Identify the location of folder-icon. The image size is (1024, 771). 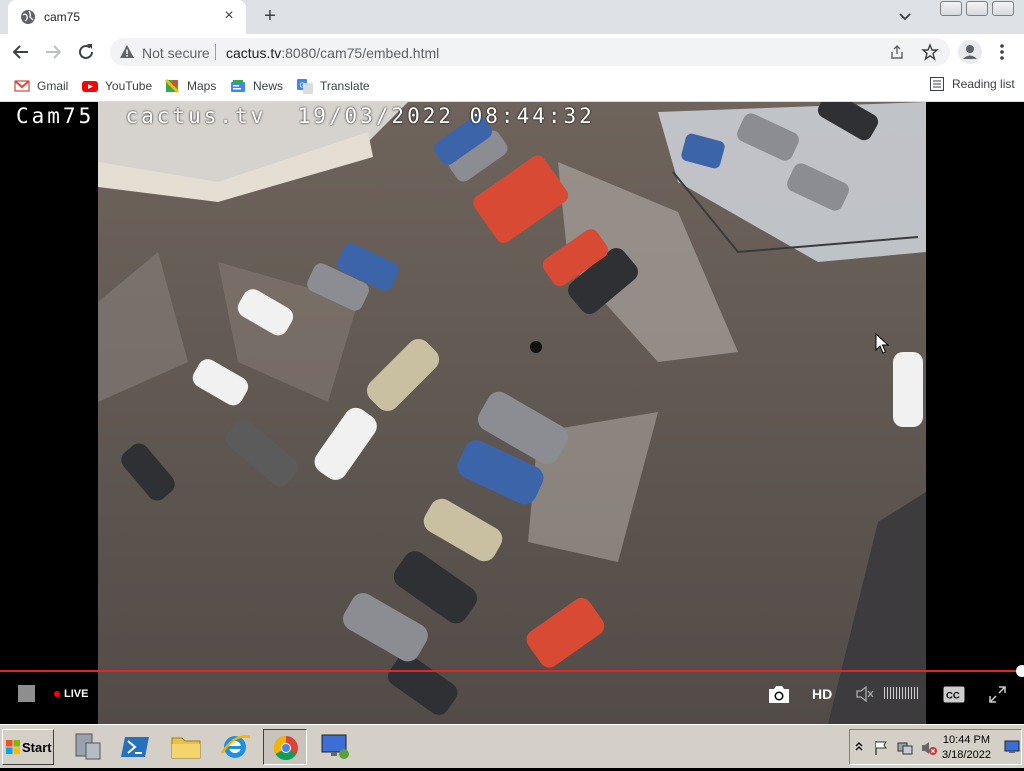
(186, 748).